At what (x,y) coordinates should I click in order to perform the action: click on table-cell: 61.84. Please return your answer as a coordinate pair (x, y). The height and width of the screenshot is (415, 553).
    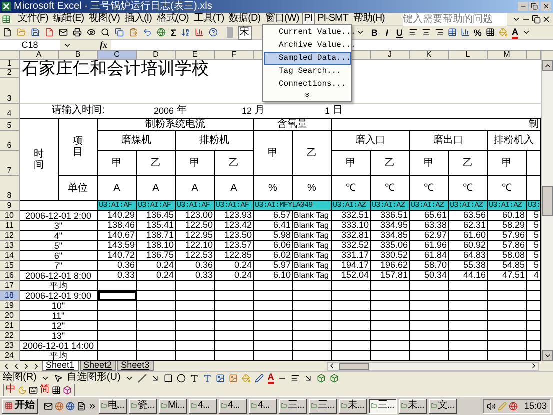
    Looking at the image, I should click on (429, 256).